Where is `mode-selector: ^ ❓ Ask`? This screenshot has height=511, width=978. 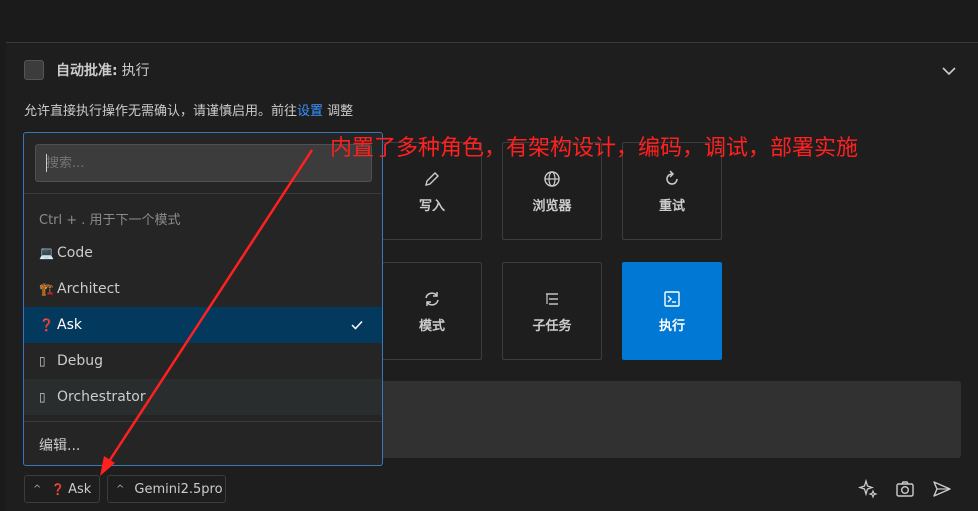 mode-selector: ^ ❓ Ask is located at coordinates (62, 489).